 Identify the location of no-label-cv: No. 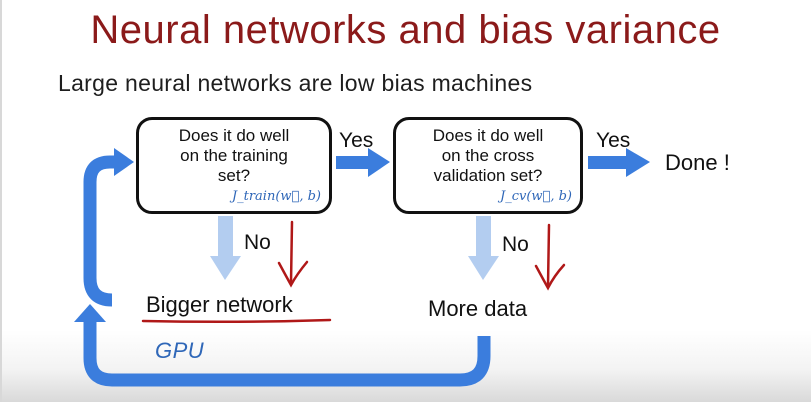
(515, 244).